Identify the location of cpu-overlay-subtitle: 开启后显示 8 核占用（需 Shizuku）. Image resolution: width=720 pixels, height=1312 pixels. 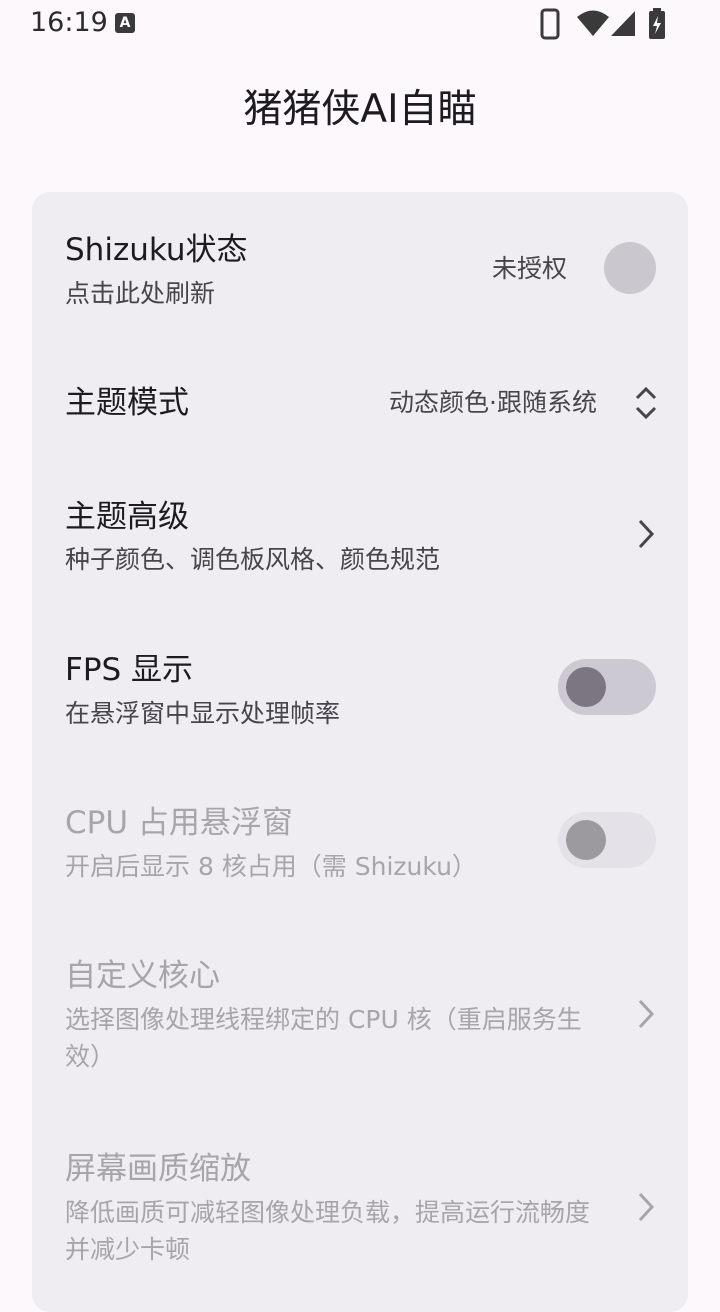
(271, 866).